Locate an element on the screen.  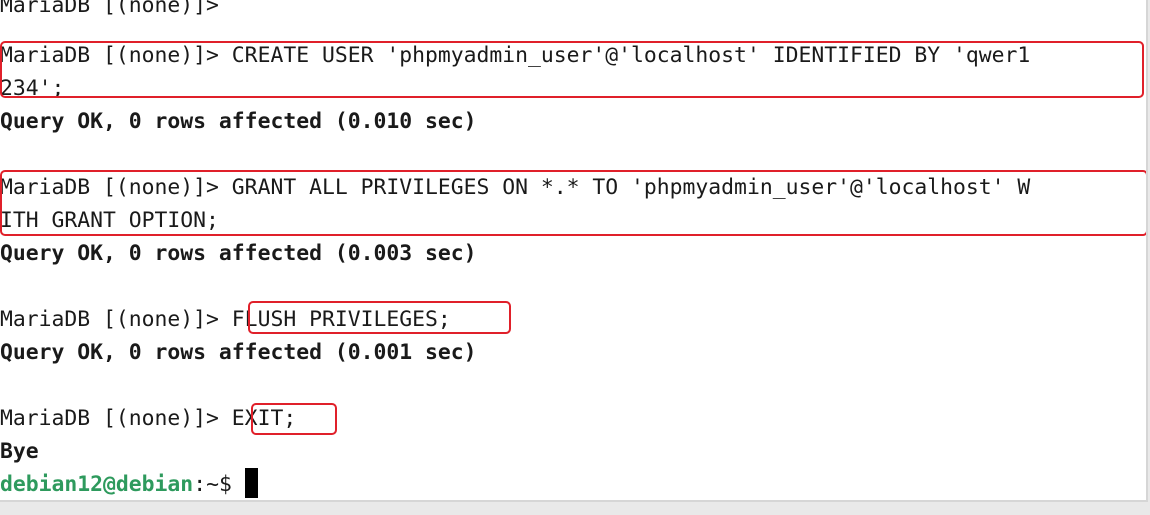
terminal-line-flush: MariaDB [(none)]> FLUSH PRIVILEGES; is located at coordinates (225, 319).